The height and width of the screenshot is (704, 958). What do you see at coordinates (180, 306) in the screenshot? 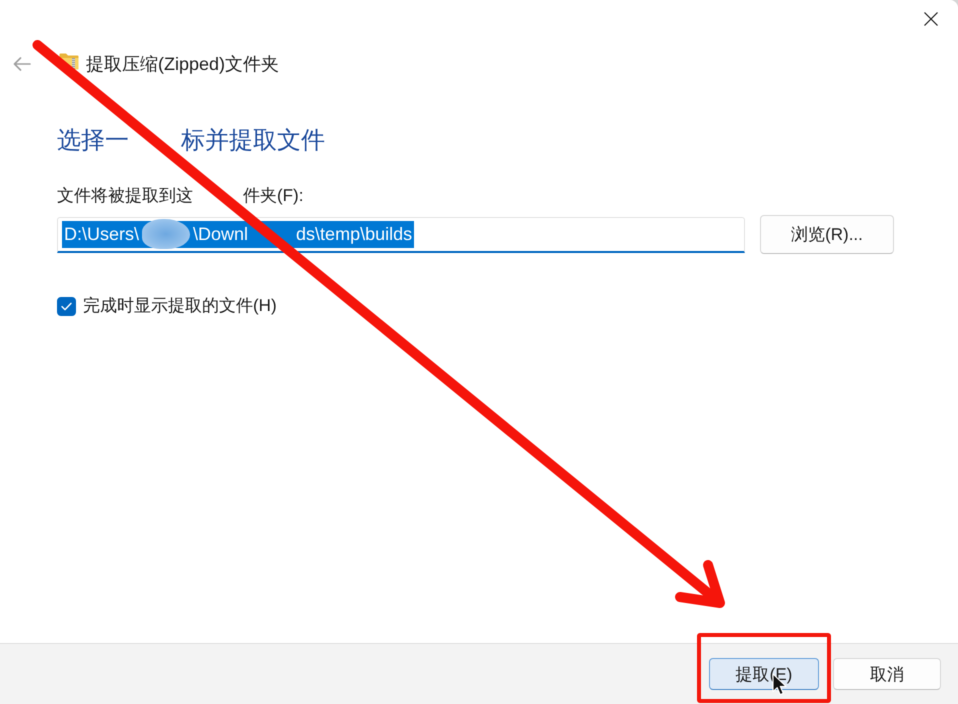
I see `checkbox-label: 完成时显示提取的文件(H)` at bounding box center [180, 306].